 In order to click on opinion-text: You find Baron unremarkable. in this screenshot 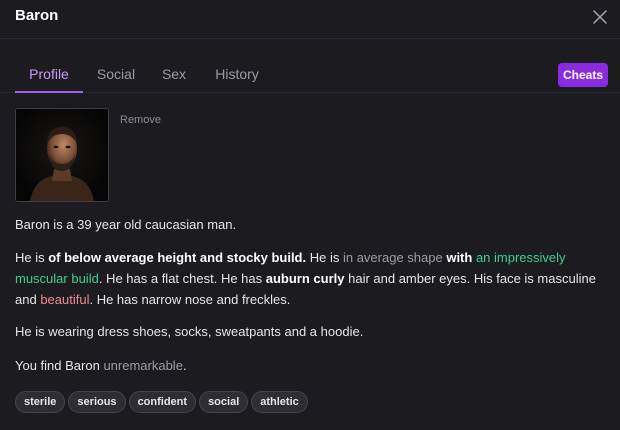, I will do `click(101, 365)`.